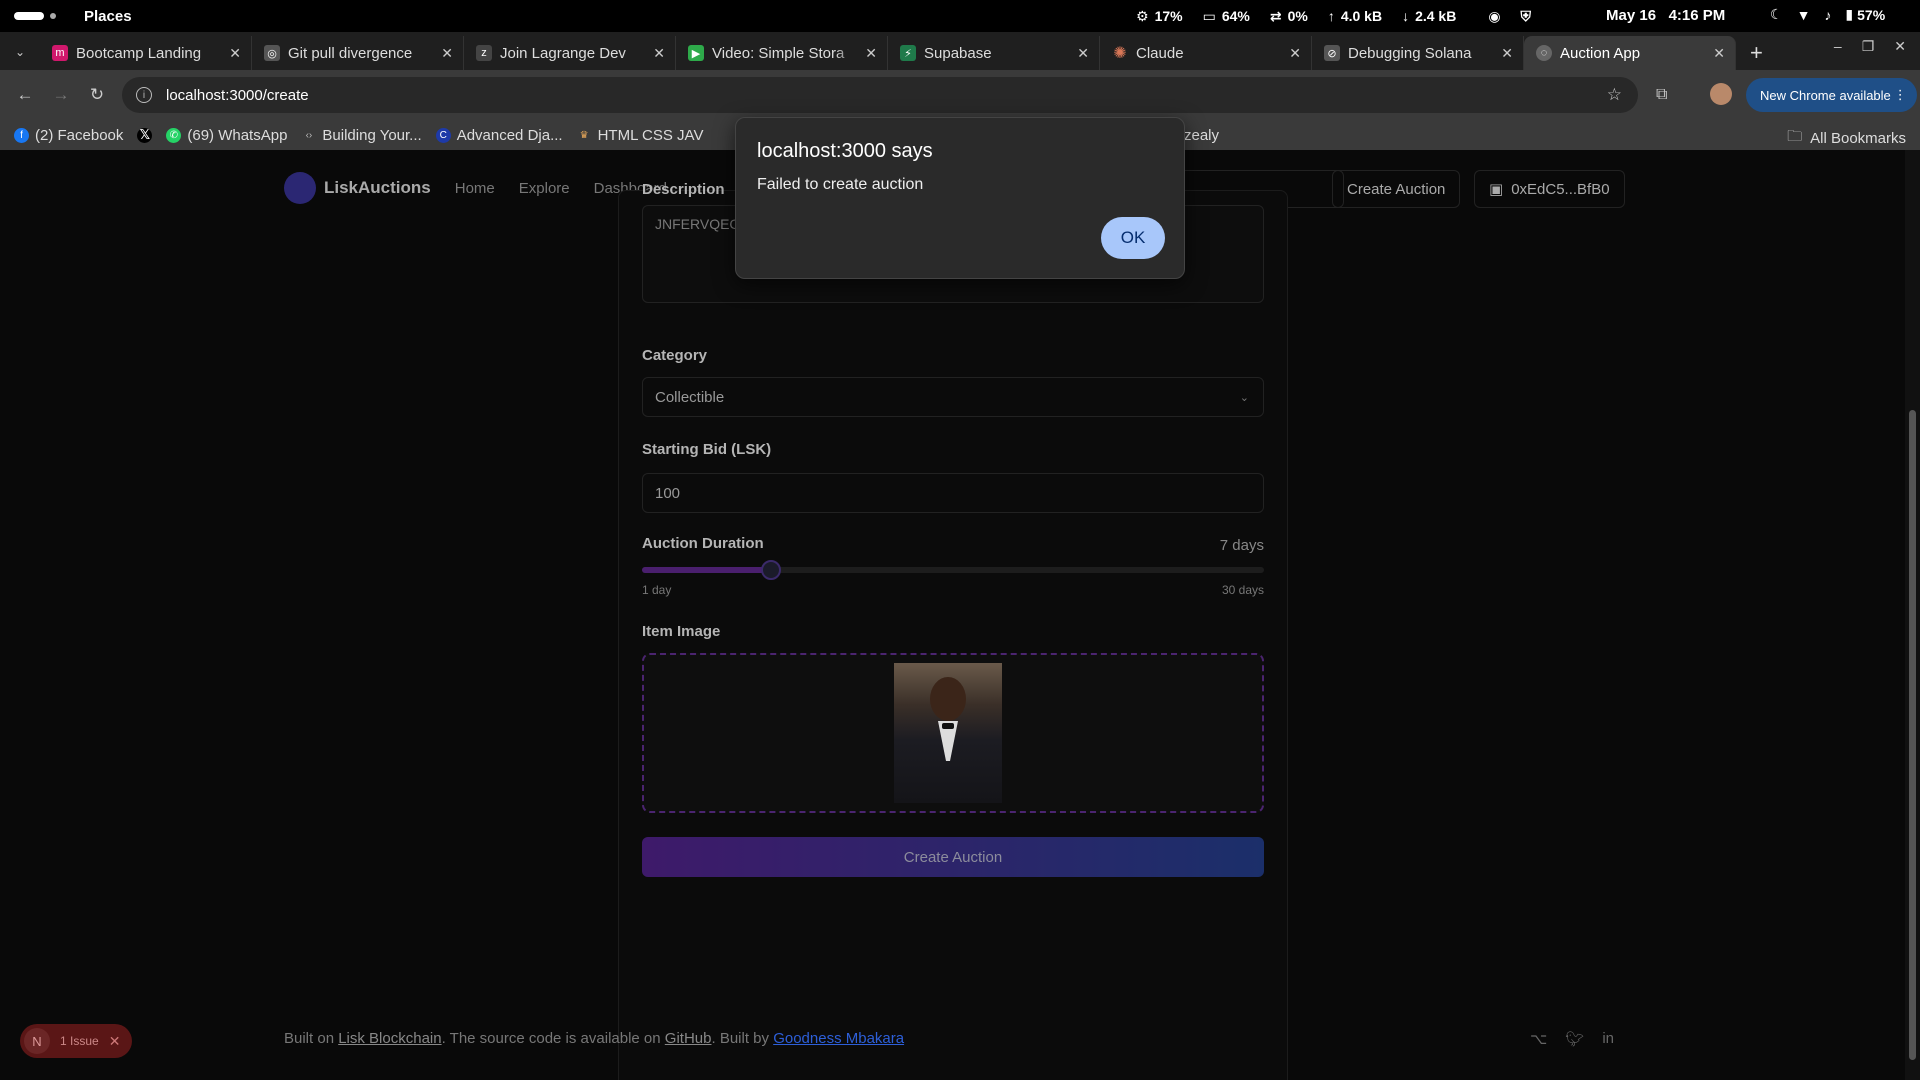 The width and height of the screenshot is (1920, 1080). I want to click on nav-create-auction-button: Create Auction, so click(1396, 189).